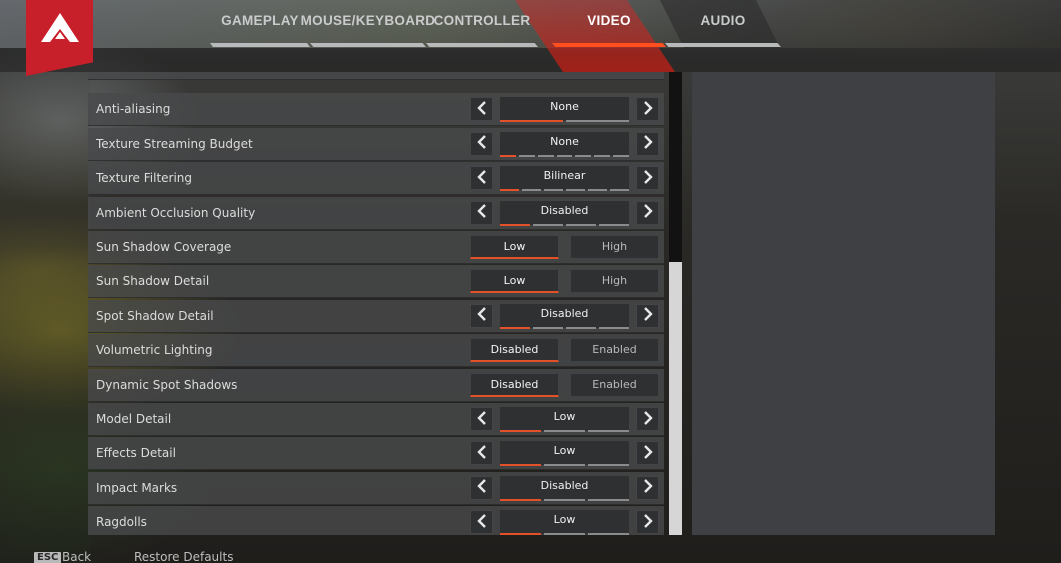 This screenshot has width=1061, height=563. What do you see at coordinates (260, 20) in the screenshot?
I see `tab-label: GAMEPLAY` at bounding box center [260, 20].